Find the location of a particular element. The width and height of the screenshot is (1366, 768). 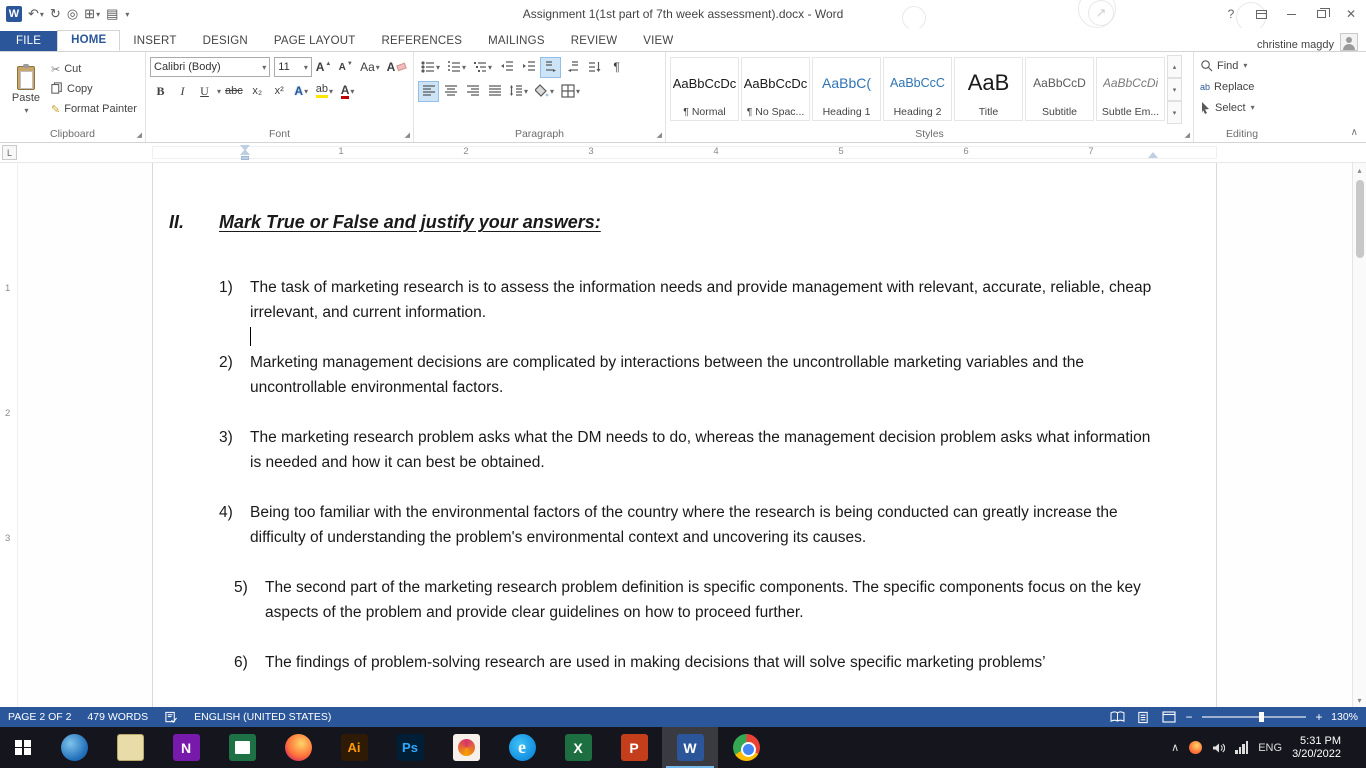

taskbar-powerpoint: P is located at coordinates (634, 747).